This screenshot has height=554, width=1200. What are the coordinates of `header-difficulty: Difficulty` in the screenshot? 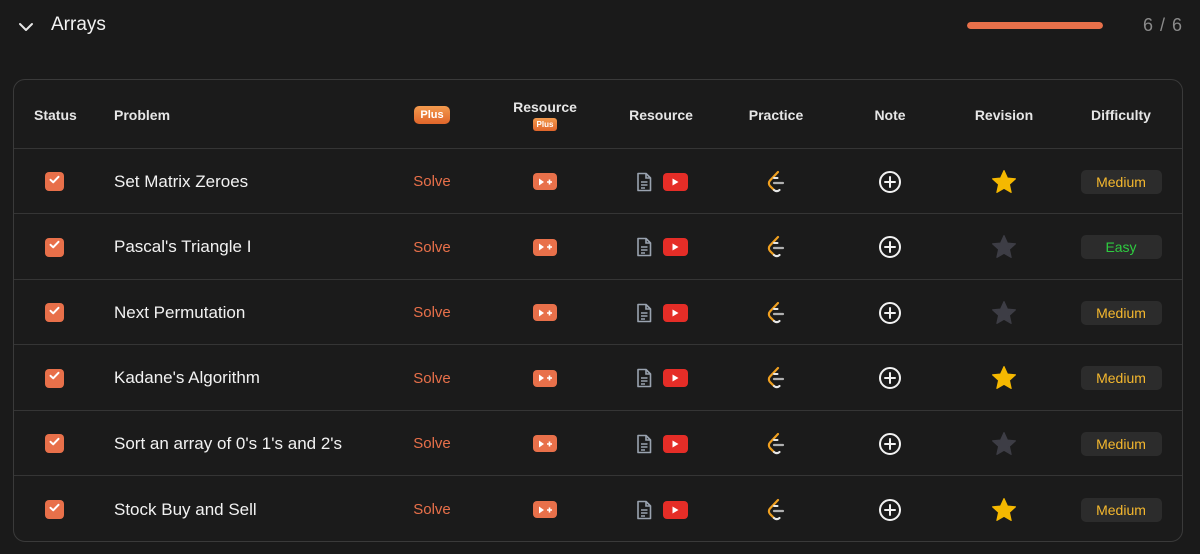 It's located at (1121, 114).